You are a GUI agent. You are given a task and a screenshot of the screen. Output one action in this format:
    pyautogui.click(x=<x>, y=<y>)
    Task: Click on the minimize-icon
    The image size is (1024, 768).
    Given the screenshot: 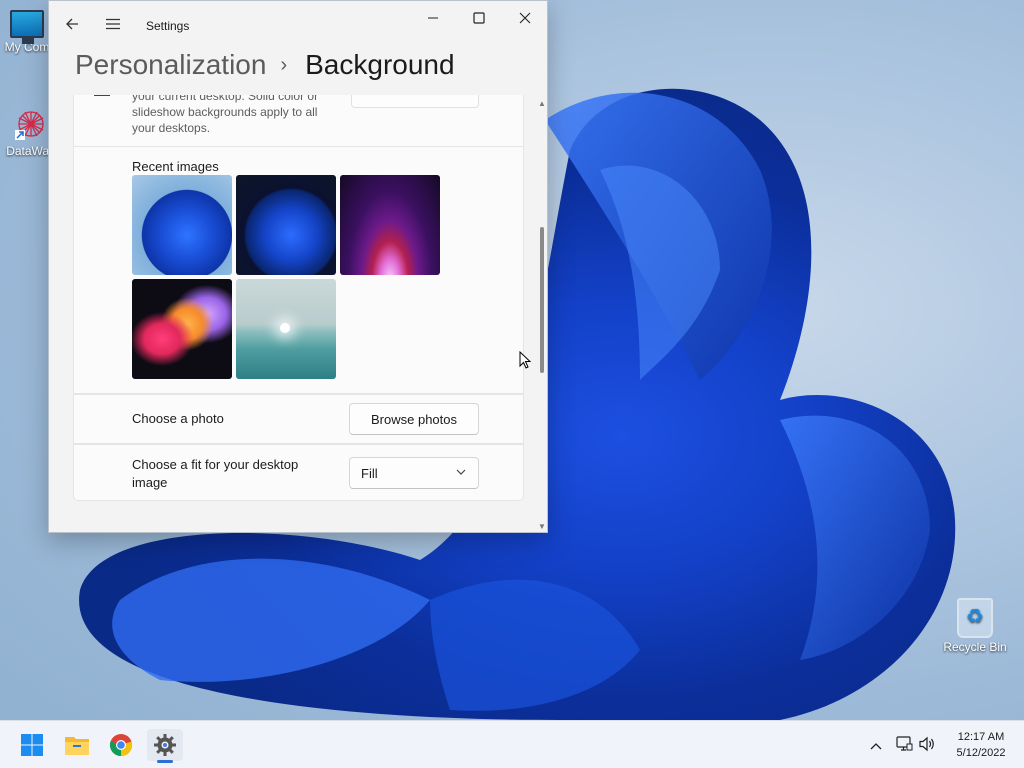 What is the action you would take?
    pyautogui.click(x=433, y=18)
    